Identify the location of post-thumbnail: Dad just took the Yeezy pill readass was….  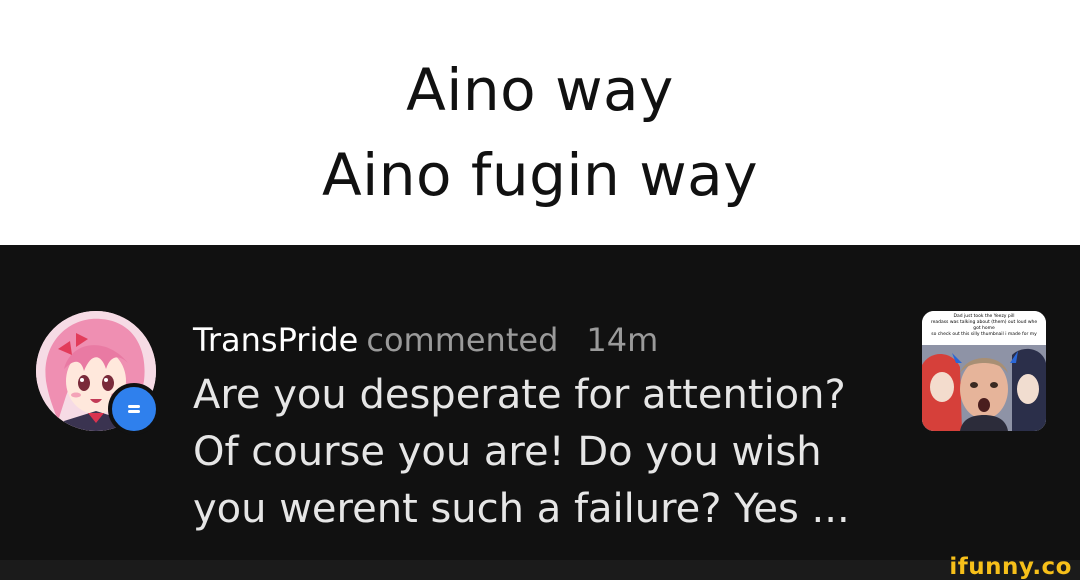
(984, 371).